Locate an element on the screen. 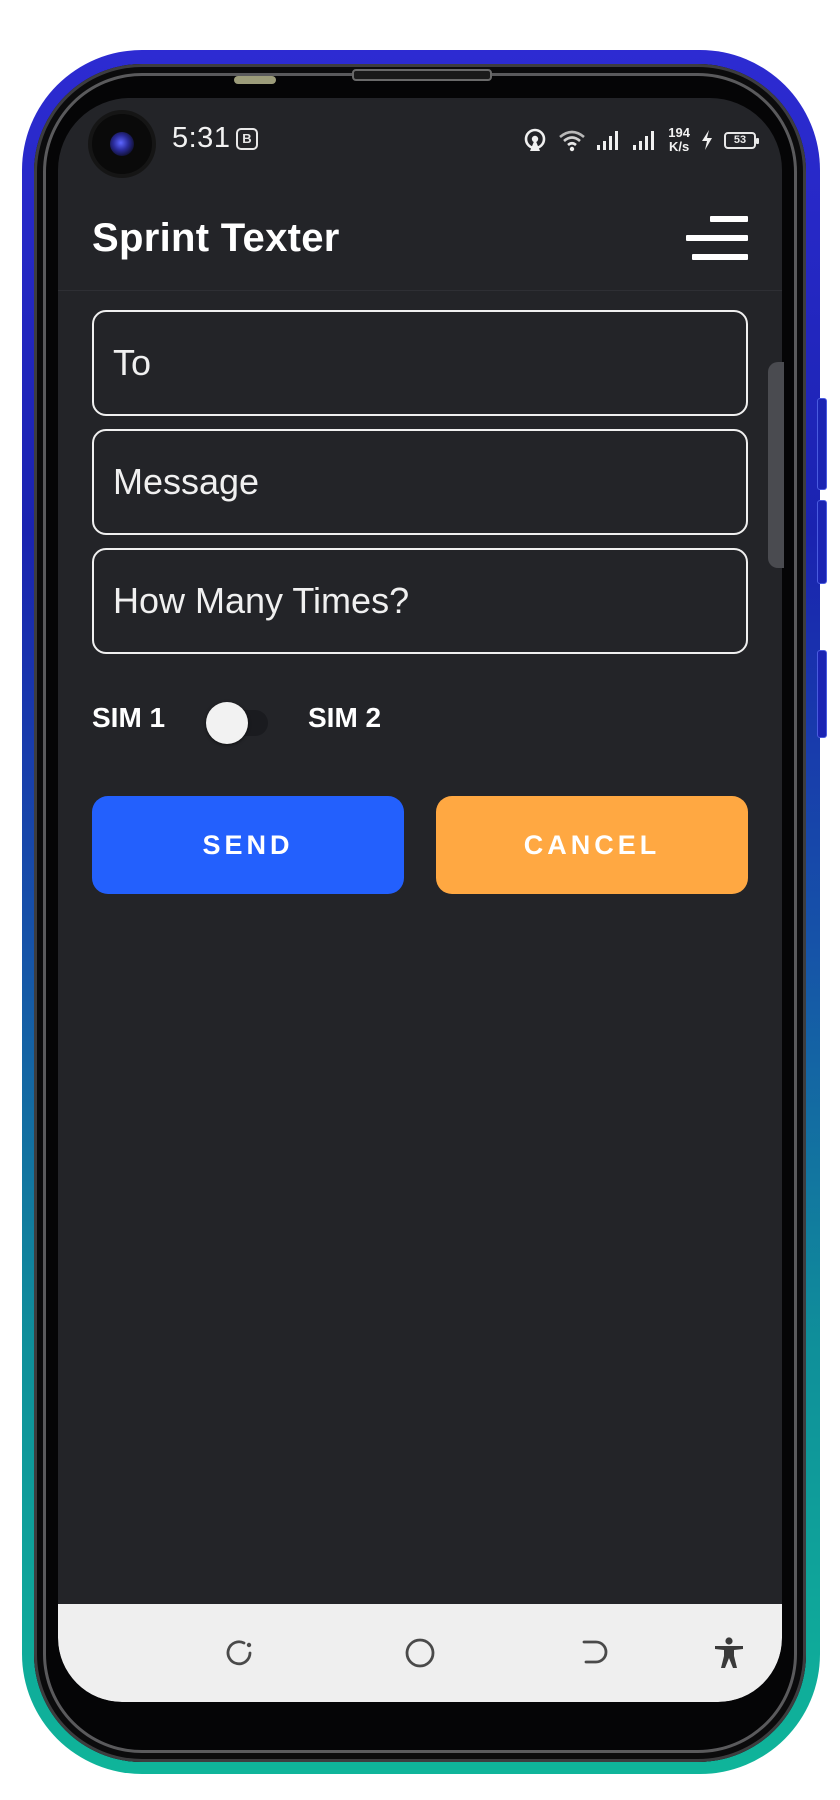 Image resolution: width=840 pixels, height=1800 pixels. side-edge-handle is located at coordinates (776, 465).